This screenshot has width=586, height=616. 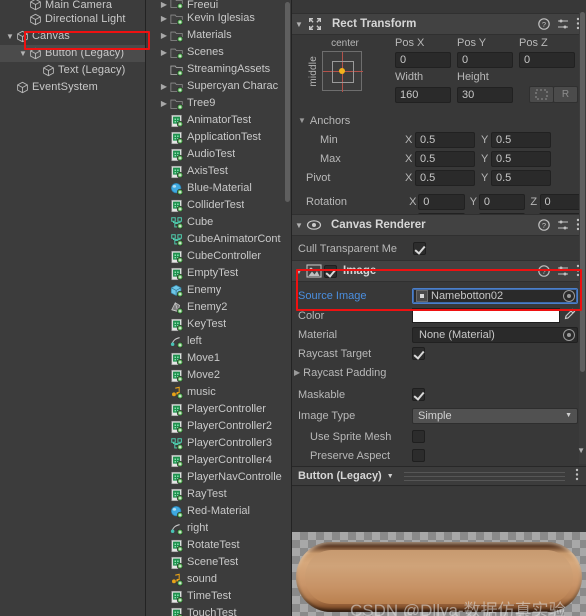 What do you see at coordinates (445, 139) in the screenshot?
I see `anchor-min-x-input: 0.5` at bounding box center [445, 139].